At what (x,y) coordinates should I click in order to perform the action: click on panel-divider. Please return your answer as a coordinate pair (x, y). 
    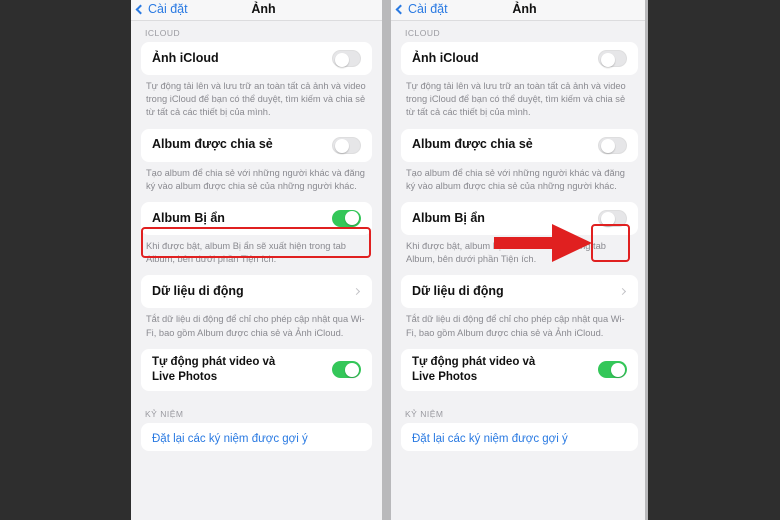
    Looking at the image, I should click on (386, 260).